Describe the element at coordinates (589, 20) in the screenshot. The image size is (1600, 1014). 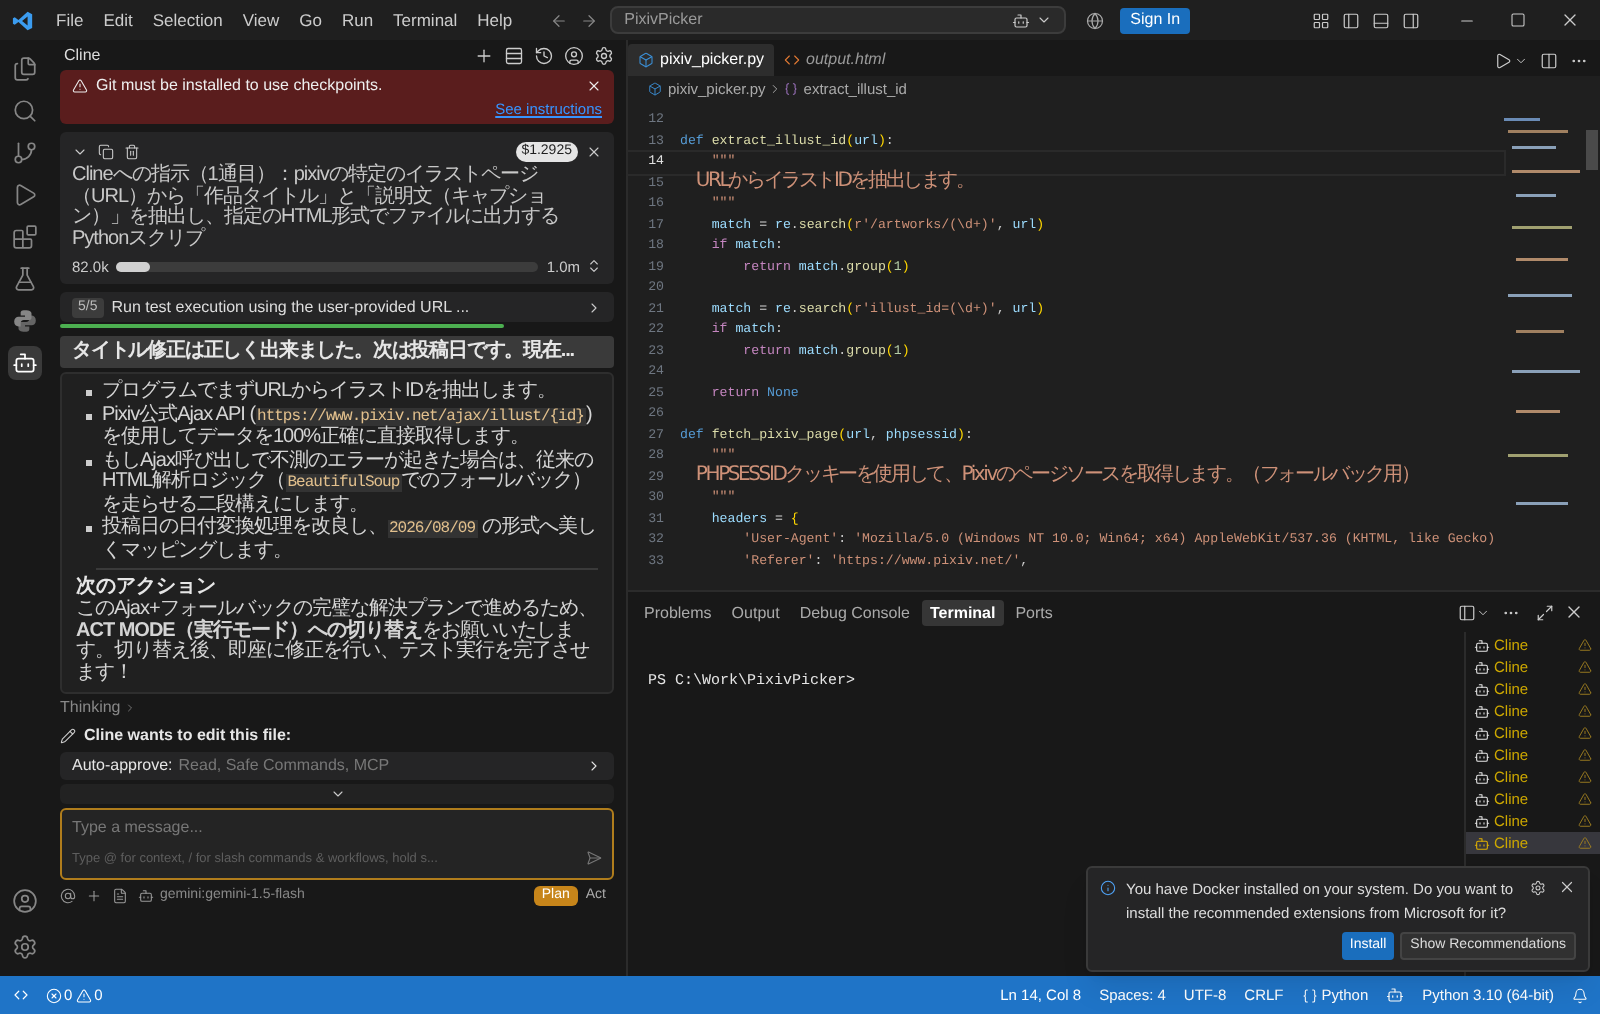
I see `forward-icon` at that location.